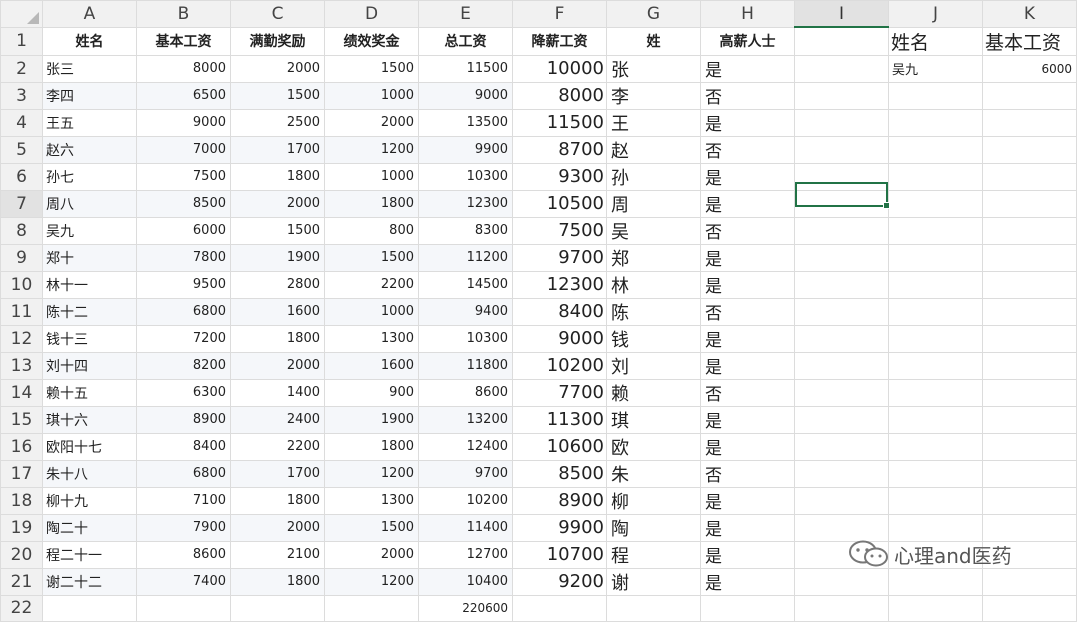  I want to click on performance-bonus-cell: 1900, so click(371, 419).